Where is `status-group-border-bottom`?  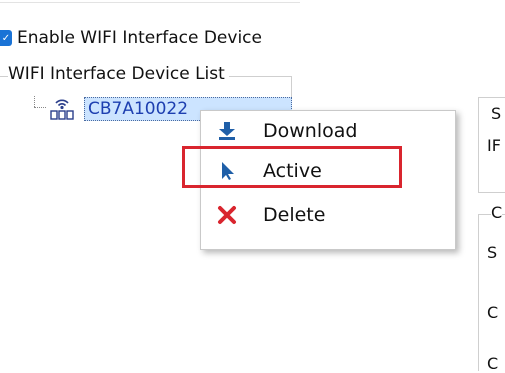 status-group-border-bottom is located at coordinates (491, 192).